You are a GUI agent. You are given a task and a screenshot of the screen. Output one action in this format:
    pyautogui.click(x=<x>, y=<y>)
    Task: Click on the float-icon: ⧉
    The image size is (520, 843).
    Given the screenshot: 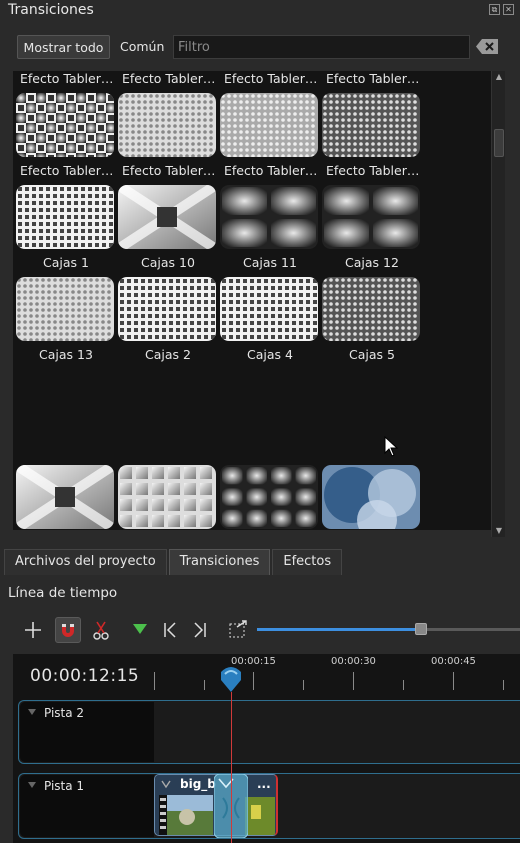 What is the action you would take?
    pyautogui.click(x=494, y=9)
    